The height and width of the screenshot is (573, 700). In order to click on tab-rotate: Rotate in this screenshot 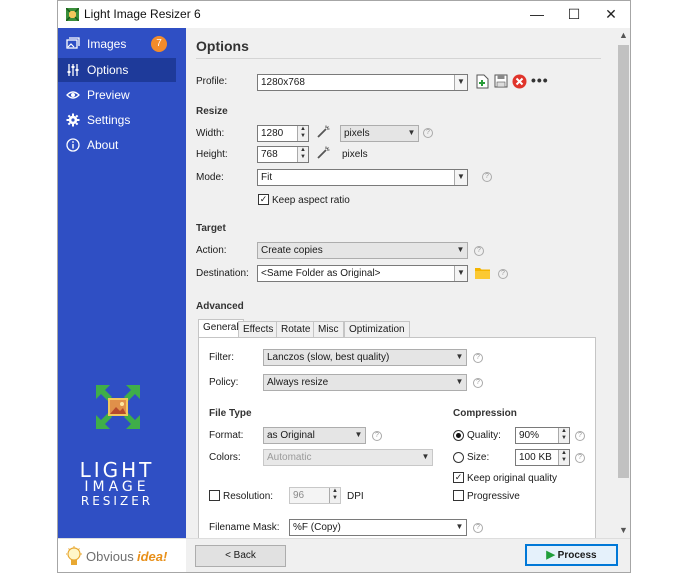, I will do `click(296, 329)`.